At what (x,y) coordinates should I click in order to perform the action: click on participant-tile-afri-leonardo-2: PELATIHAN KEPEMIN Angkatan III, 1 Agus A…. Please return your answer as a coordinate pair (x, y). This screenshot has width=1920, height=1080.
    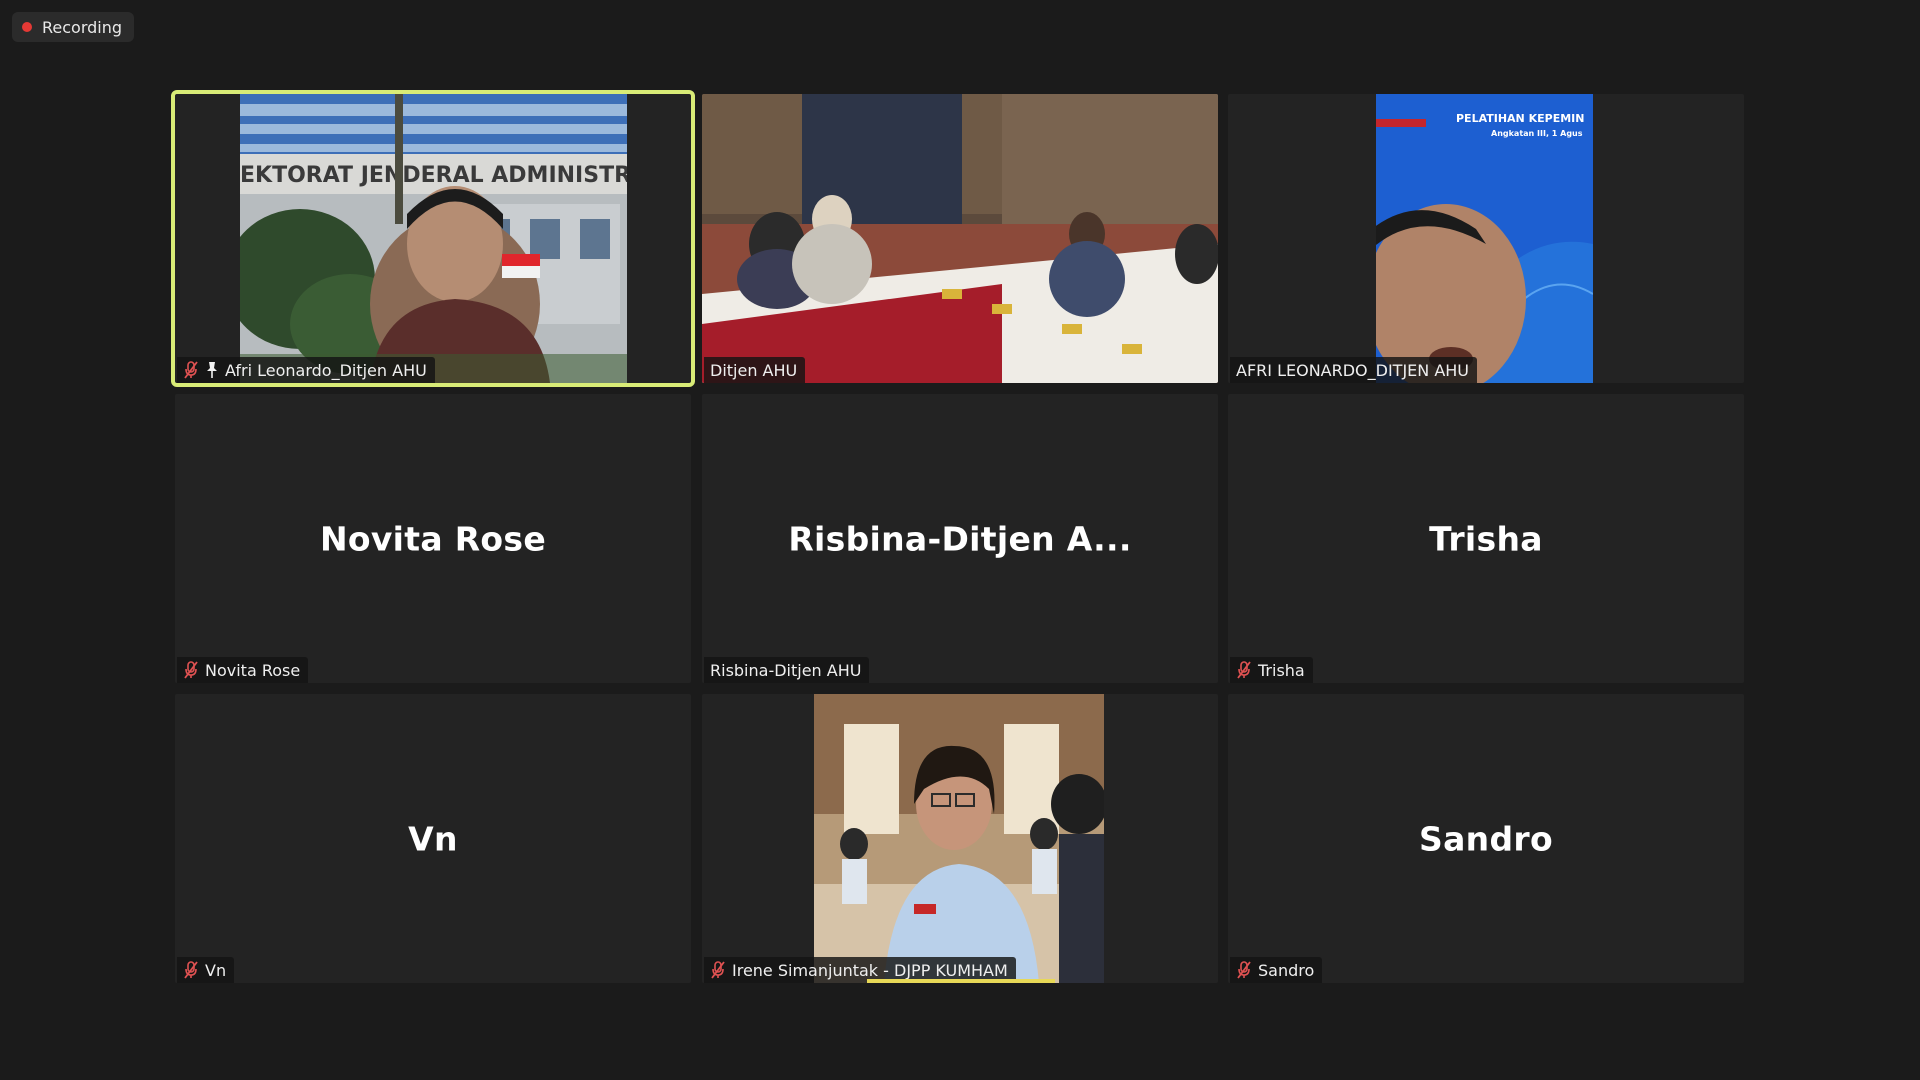
    Looking at the image, I should click on (1486, 238).